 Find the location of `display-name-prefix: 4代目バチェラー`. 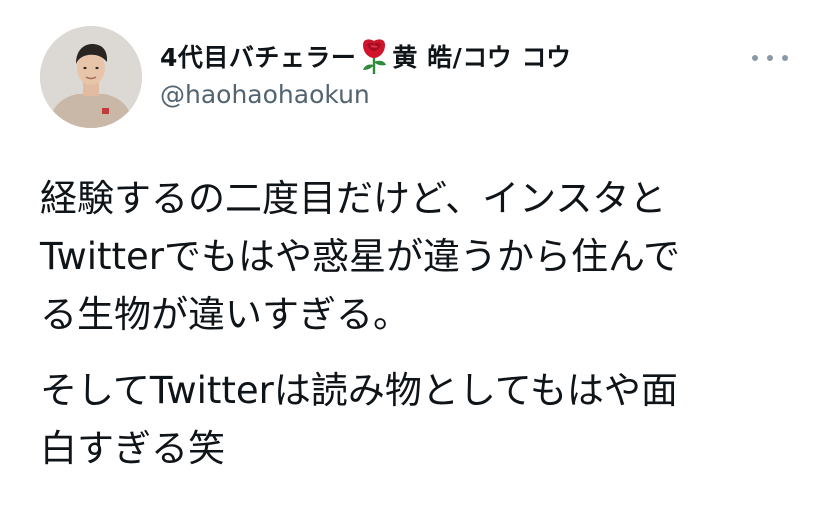

display-name-prefix: 4代目バチェラー is located at coordinates (258, 57).